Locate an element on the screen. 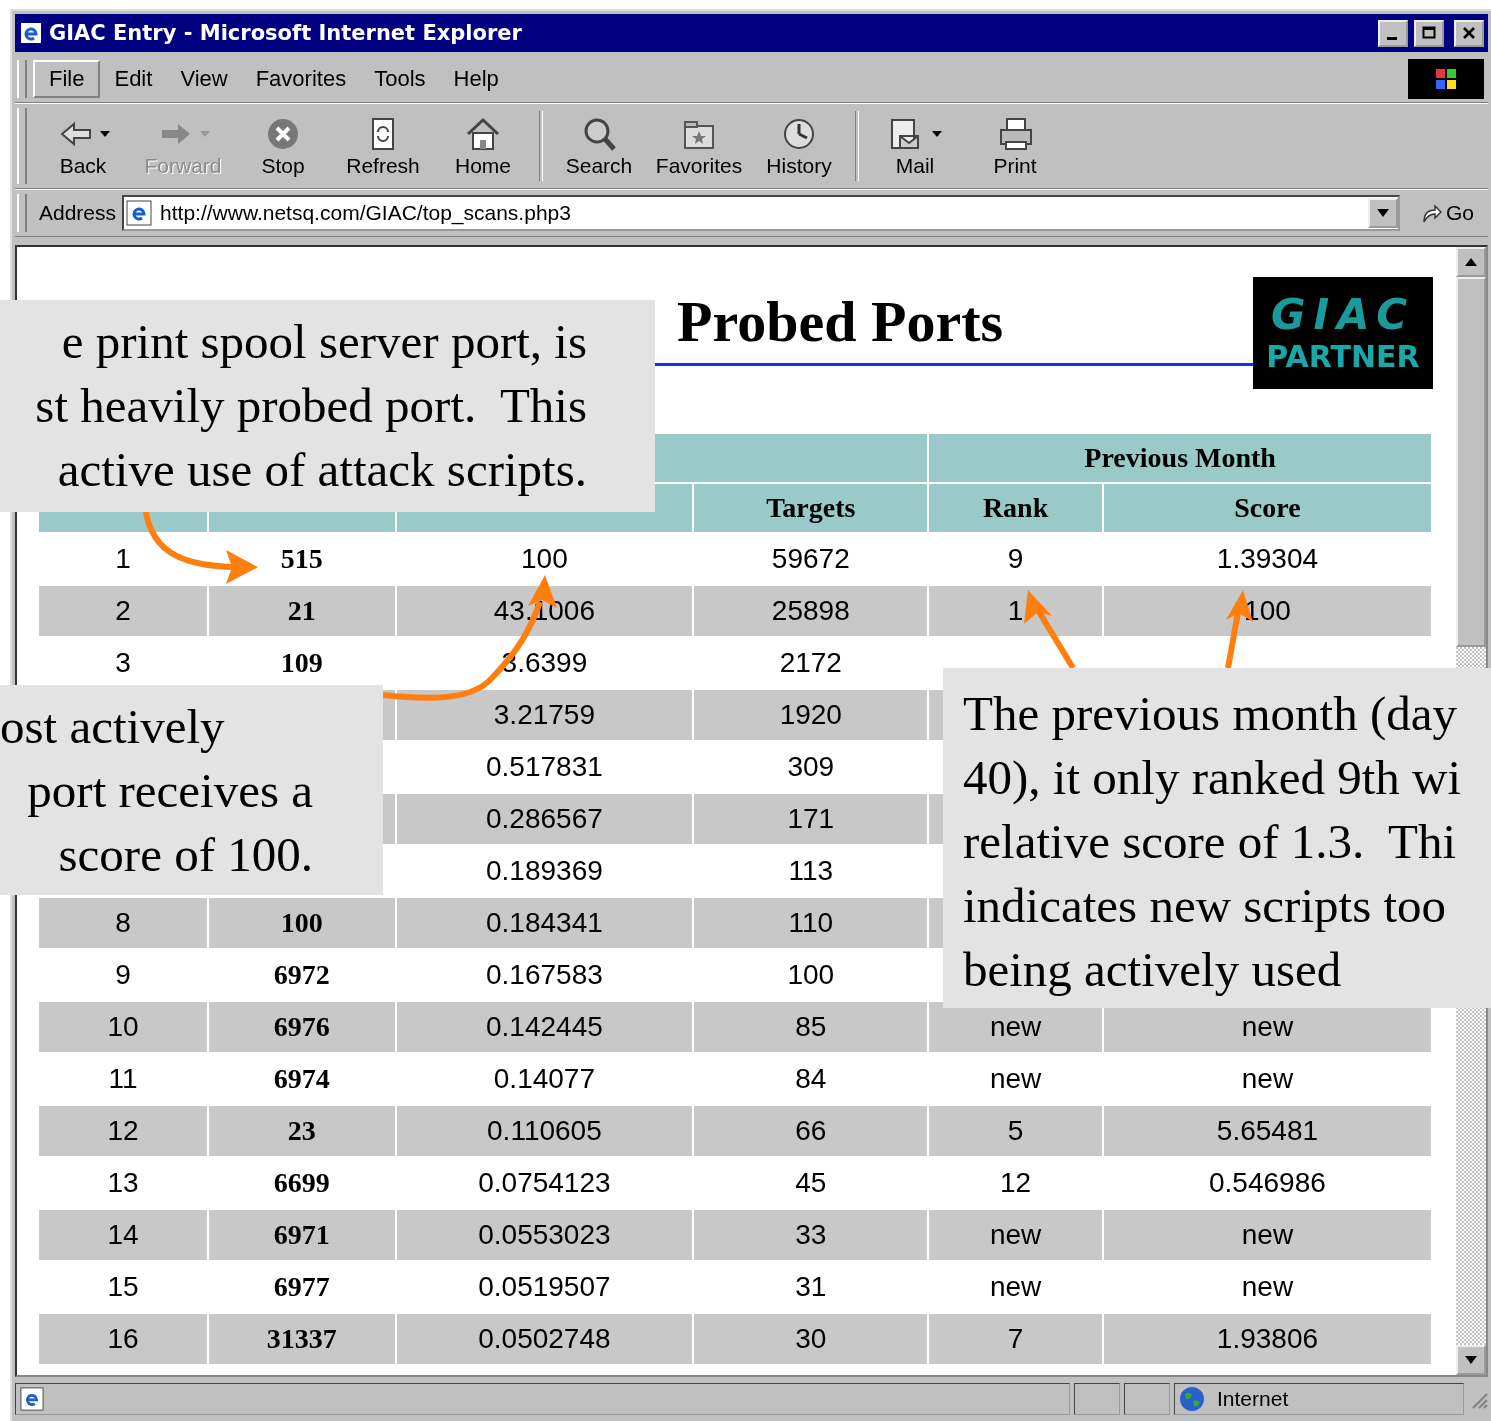  toolbar-button: Refresh is located at coordinates (383, 146).